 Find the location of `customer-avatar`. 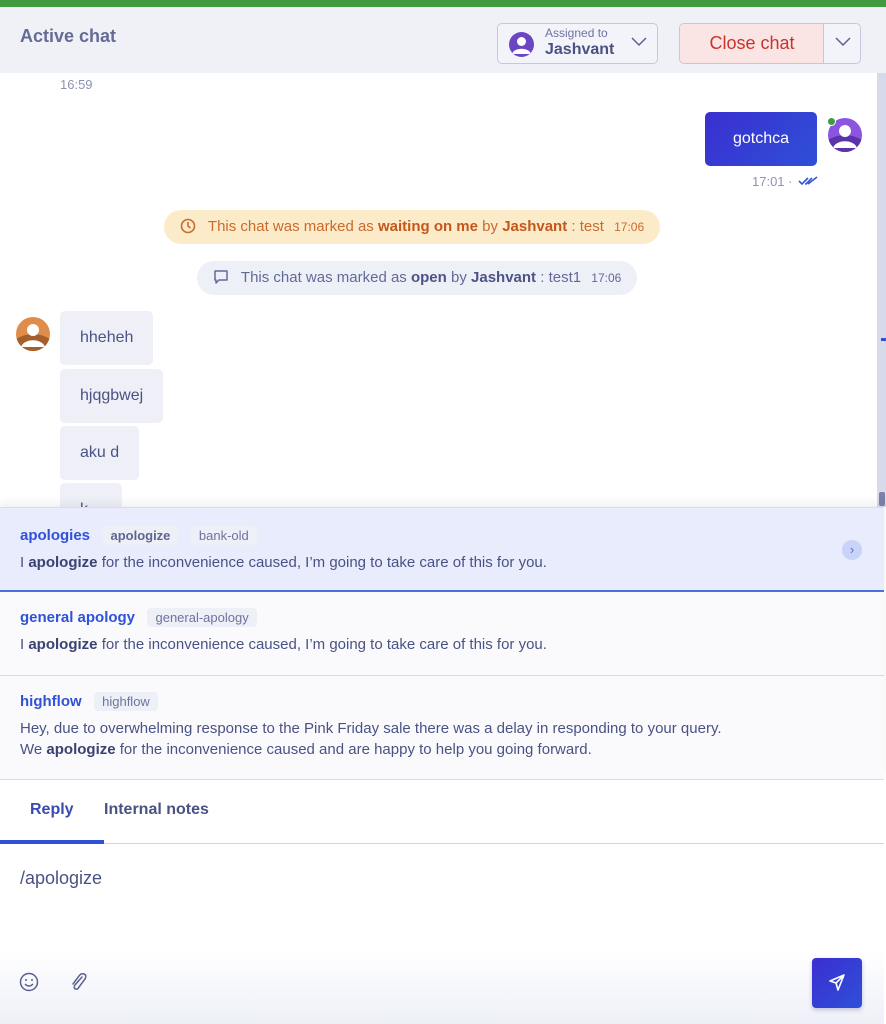

customer-avatar is located at coordinates (33, 334).